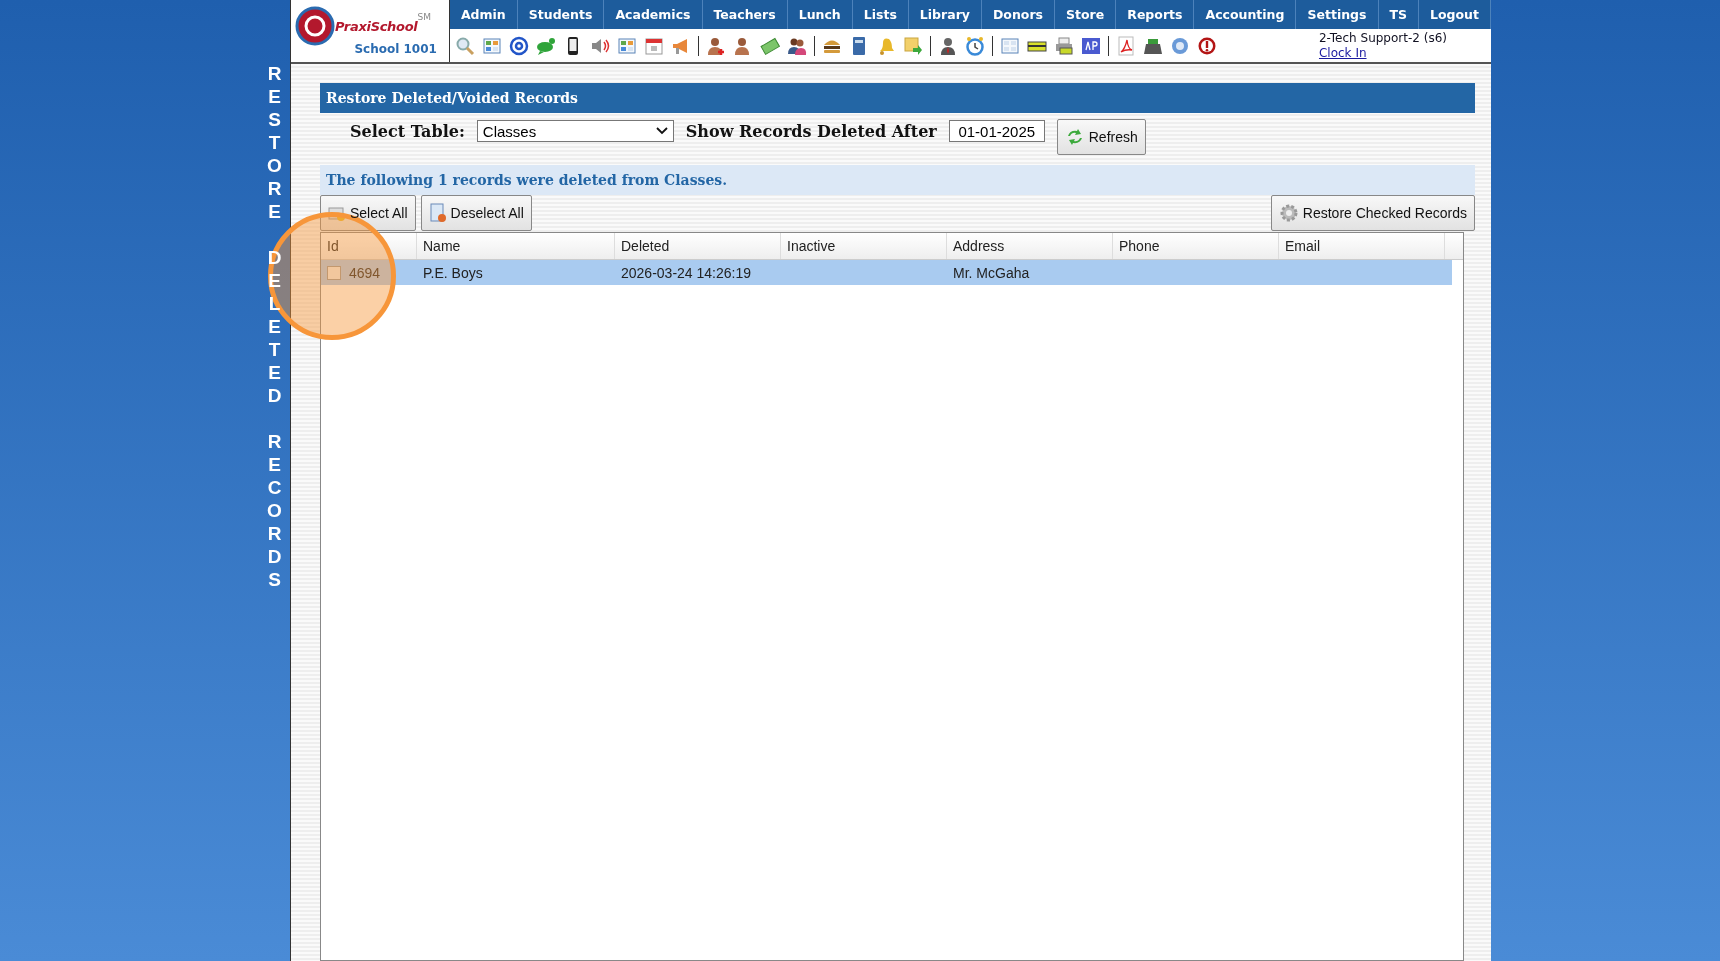 Image resolution: width=1720 pixels, height=961 pixels. What do you see at coordinates (1288, 213) in the screenshot?
I see `gear-icon` at bounding box center [1288, 213].